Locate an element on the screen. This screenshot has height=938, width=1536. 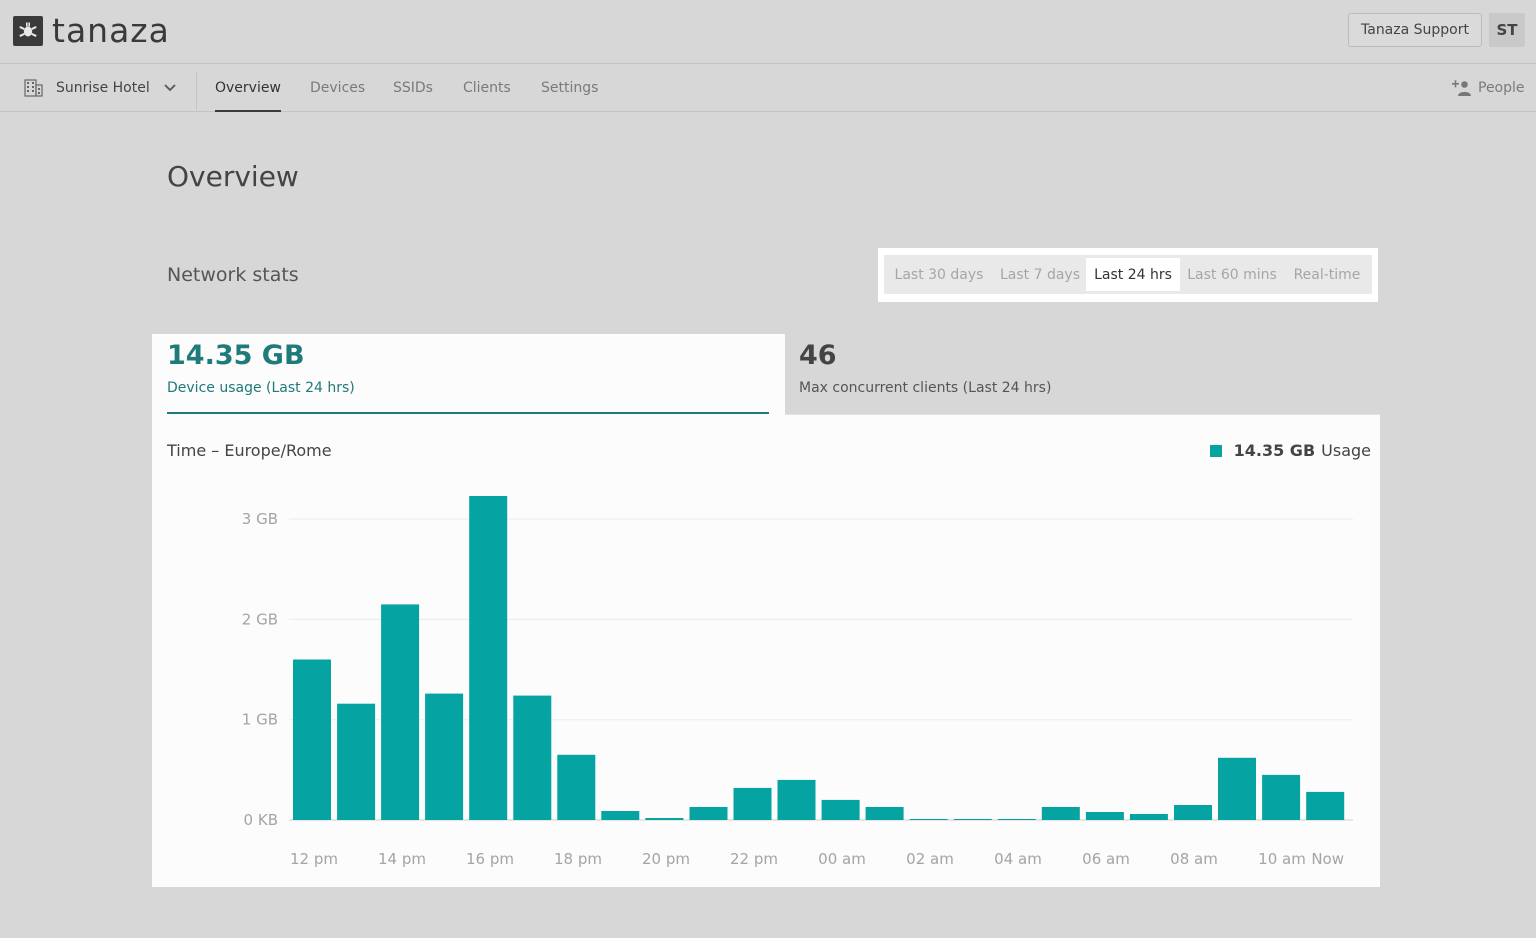
active-card-underline is located at coordinates (468, 413).